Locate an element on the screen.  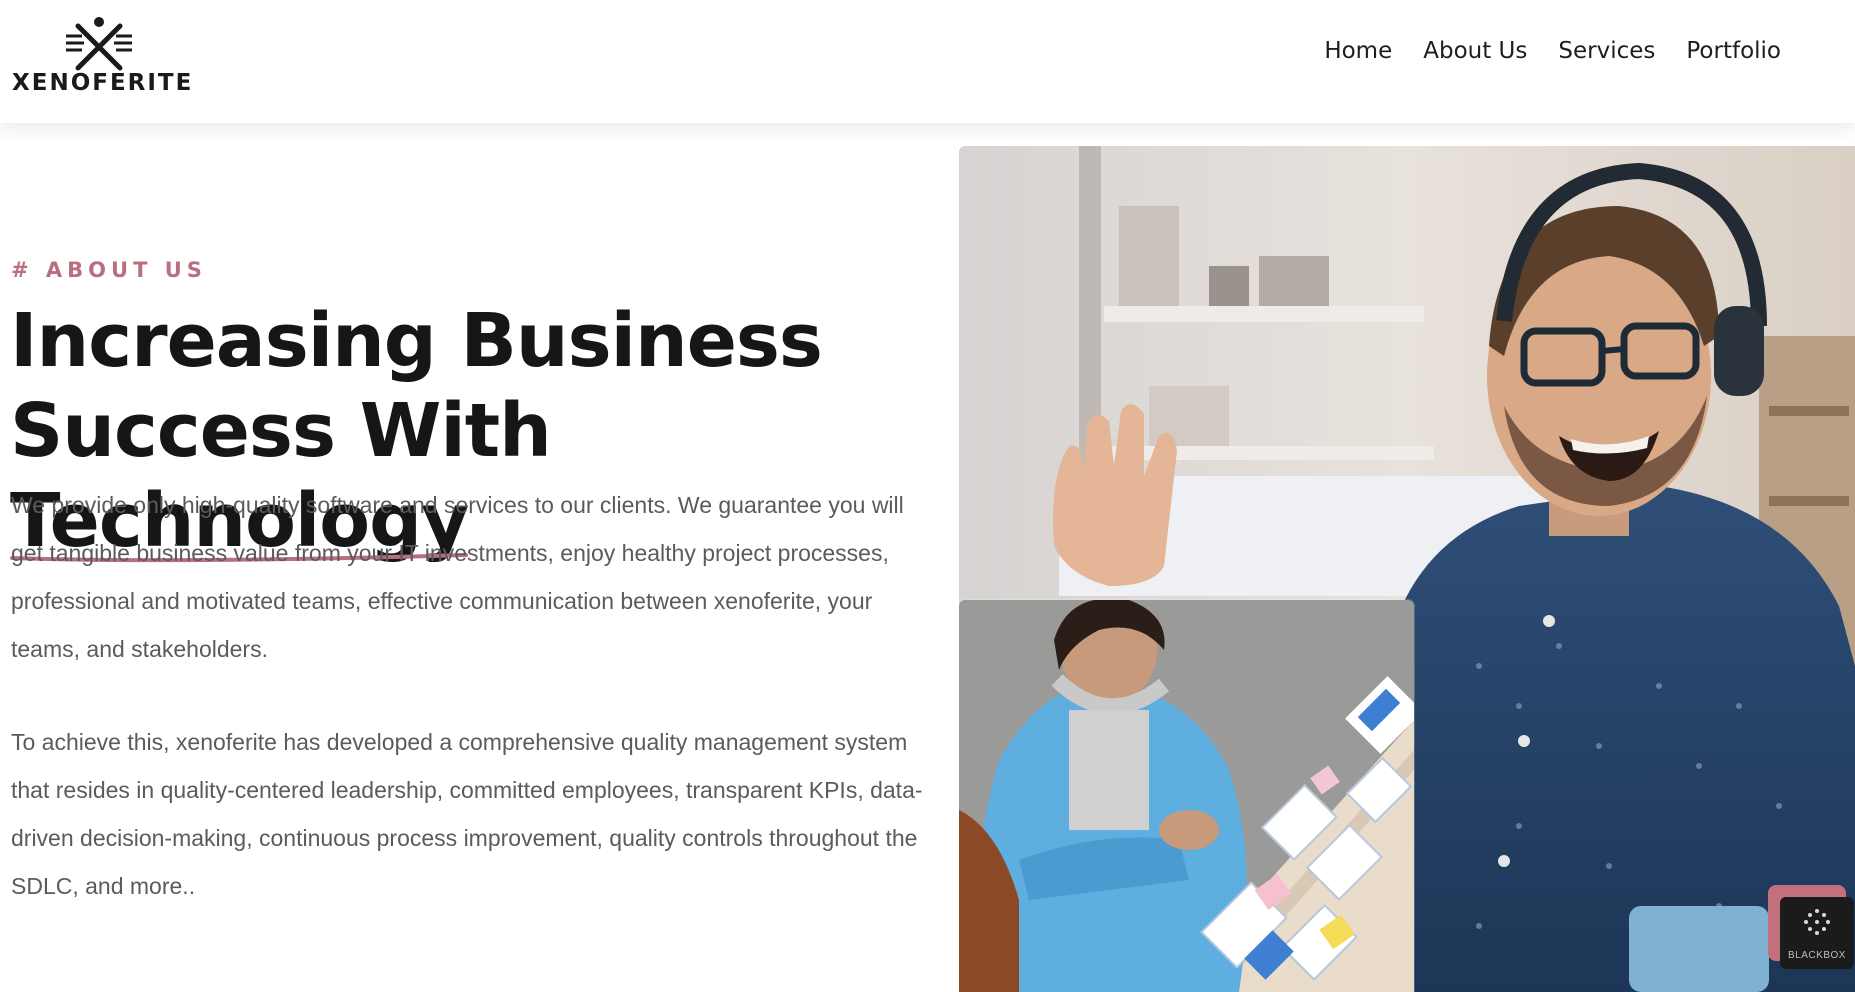
main-nav: Home About Us Services Portfolio is located at coordinates (1552, 51).